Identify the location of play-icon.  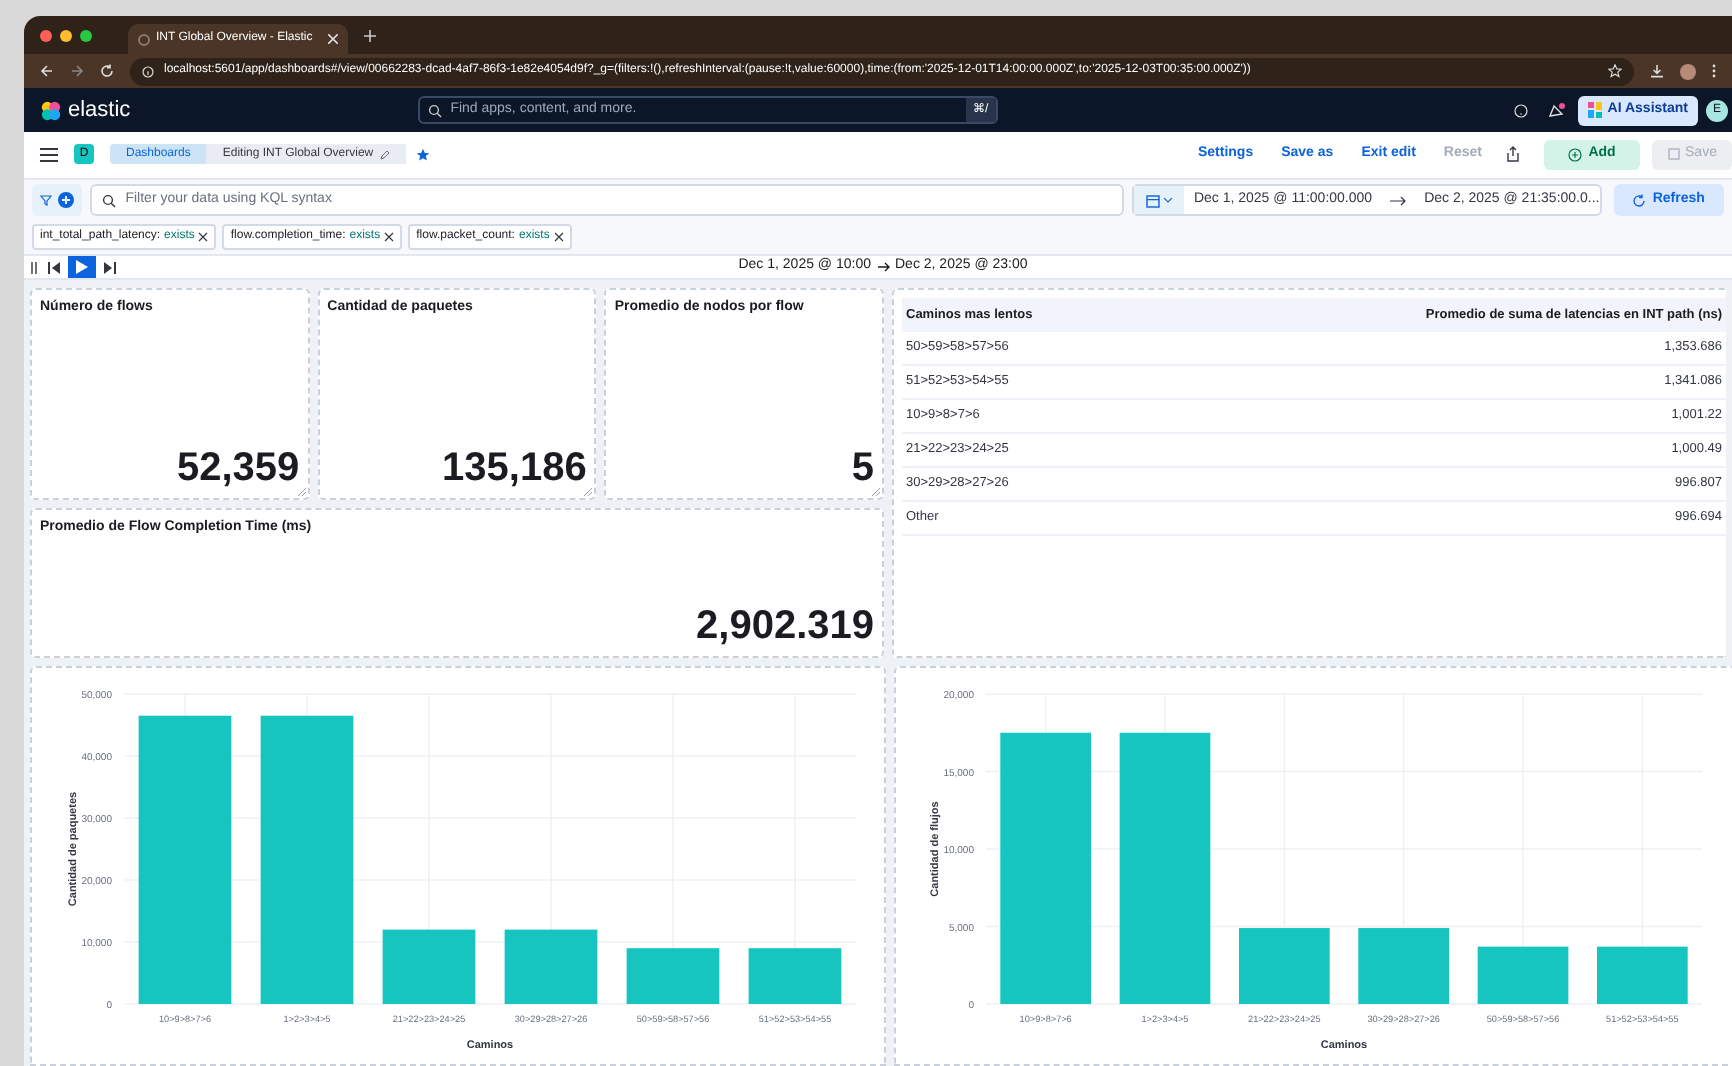
(82, 267).